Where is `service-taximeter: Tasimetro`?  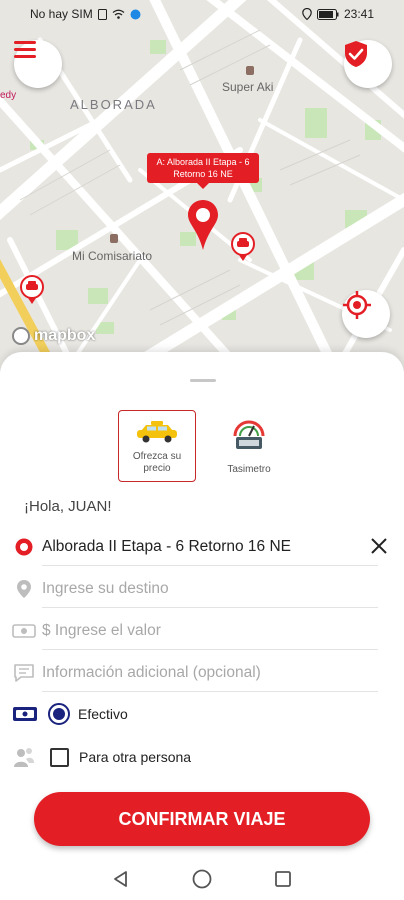 service-taximeter: Tasimetro is located at coordinates (249, 446).